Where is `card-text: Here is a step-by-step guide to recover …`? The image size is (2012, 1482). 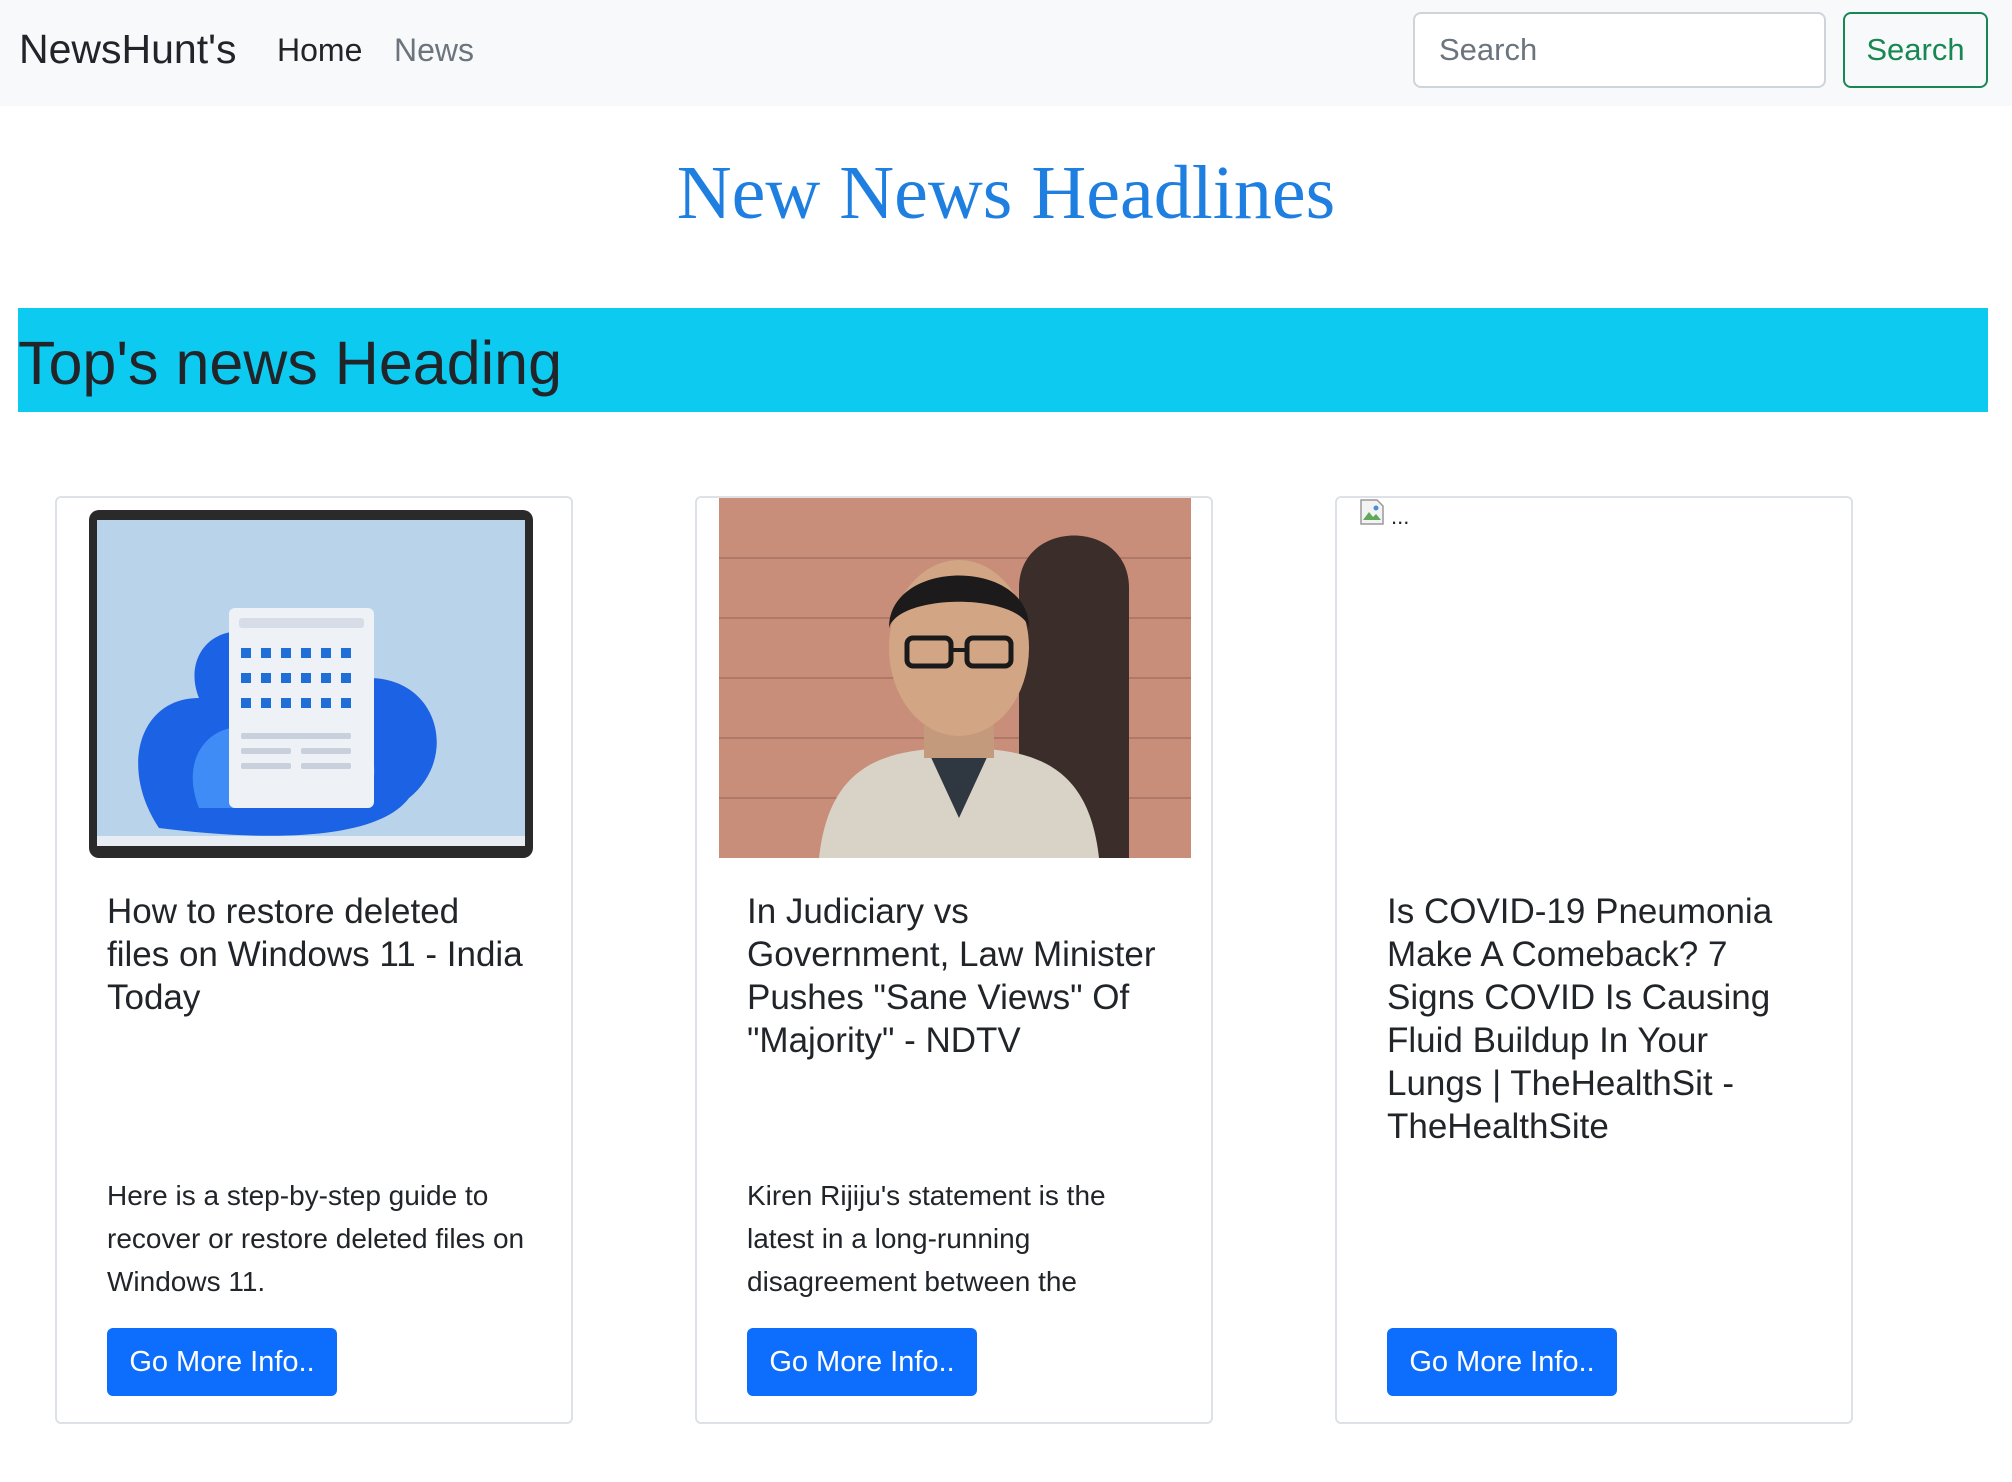 card-text: Here is a step-by-step guide to recover … is located at coordinates (316, 1238).